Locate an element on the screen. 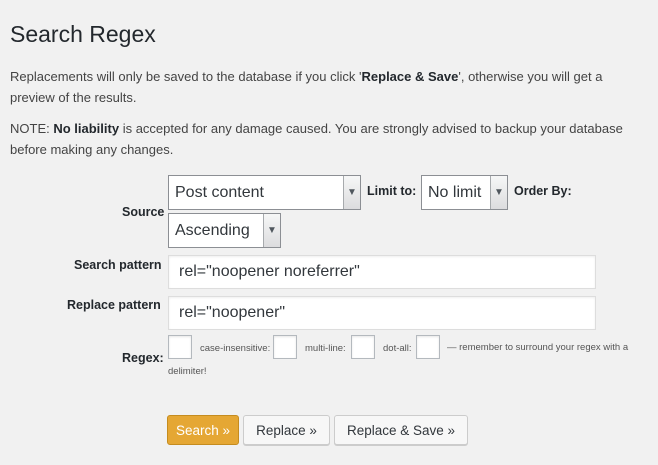 This screenshot has height=465, width=658. limit-select: No limit ▼ is located at coordinates (464, 192).